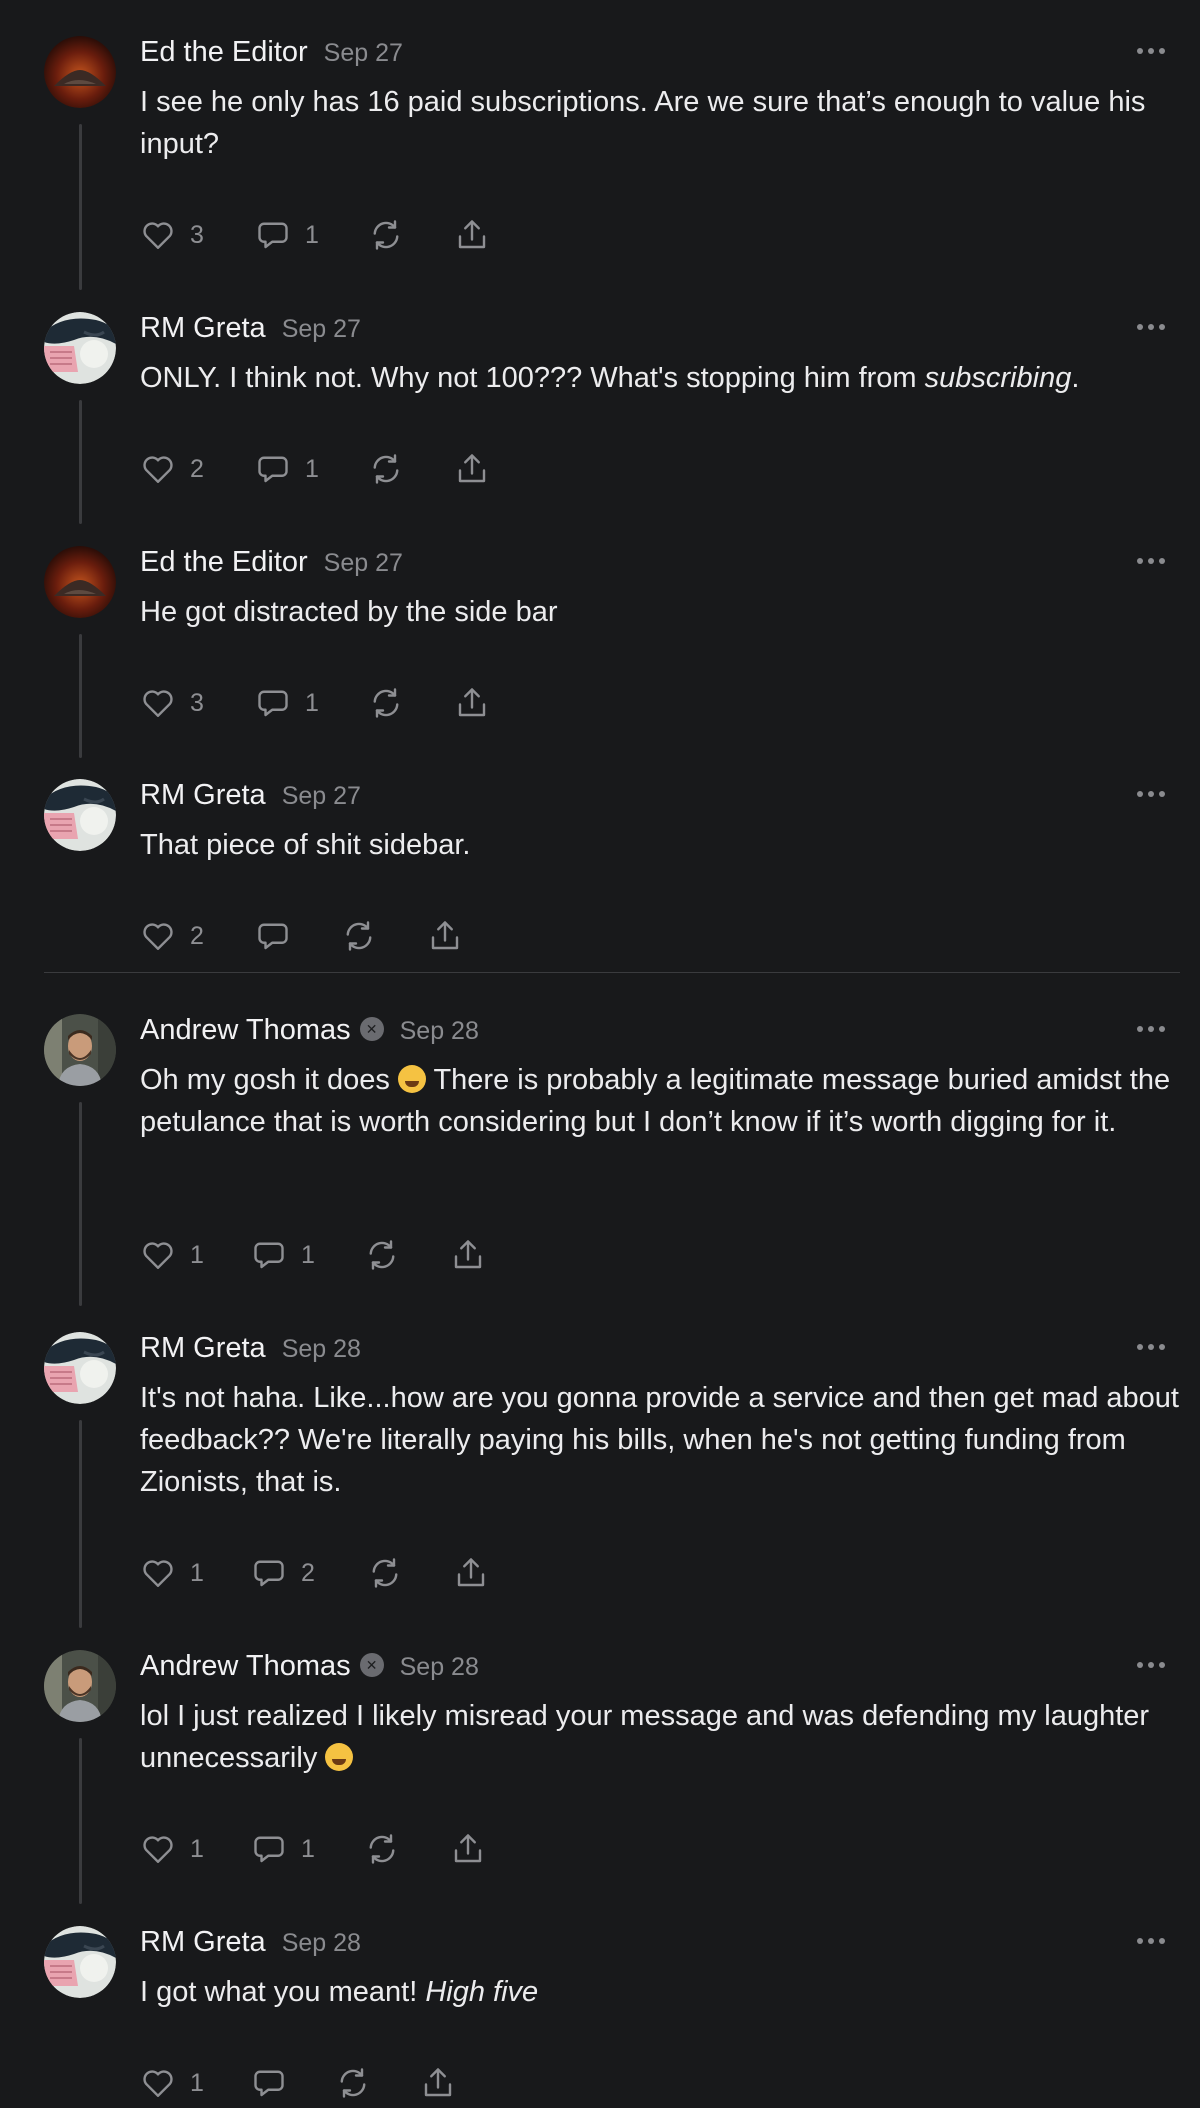  Describe the element at coordinates (349, 612) in the screenshot. I see `comment-text: He got distracted by the side bar` at that location.